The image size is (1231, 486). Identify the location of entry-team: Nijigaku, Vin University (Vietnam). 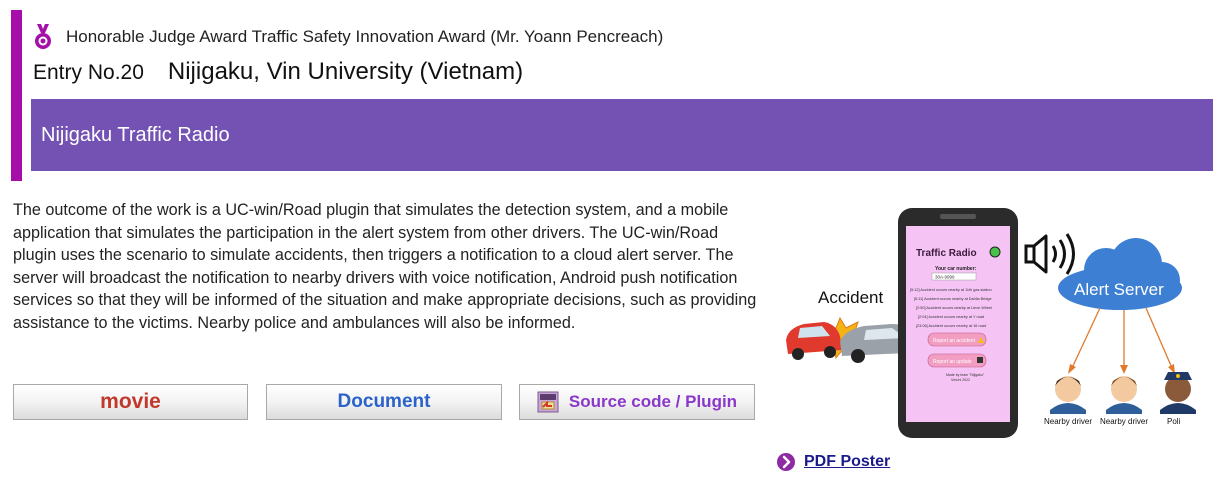
(345, 71).